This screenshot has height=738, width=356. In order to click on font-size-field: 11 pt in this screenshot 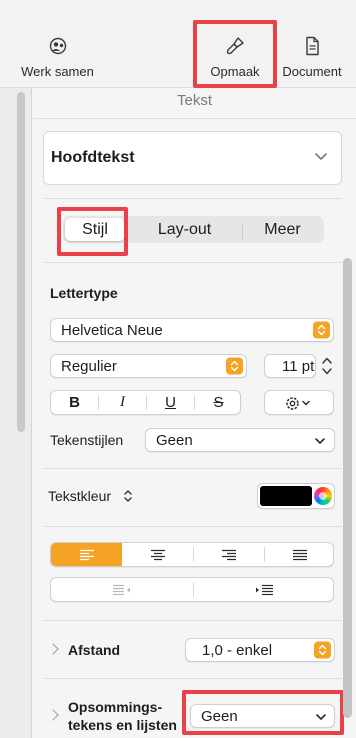, I will do `click(290, 366)`.